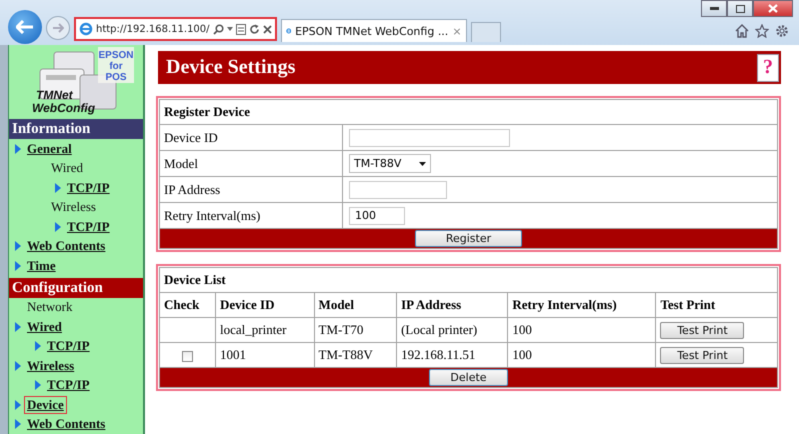  What do you see at coordinates (768, 68) in the screenshot?
I see `help-button: ?` at bounding box center [768, 68].